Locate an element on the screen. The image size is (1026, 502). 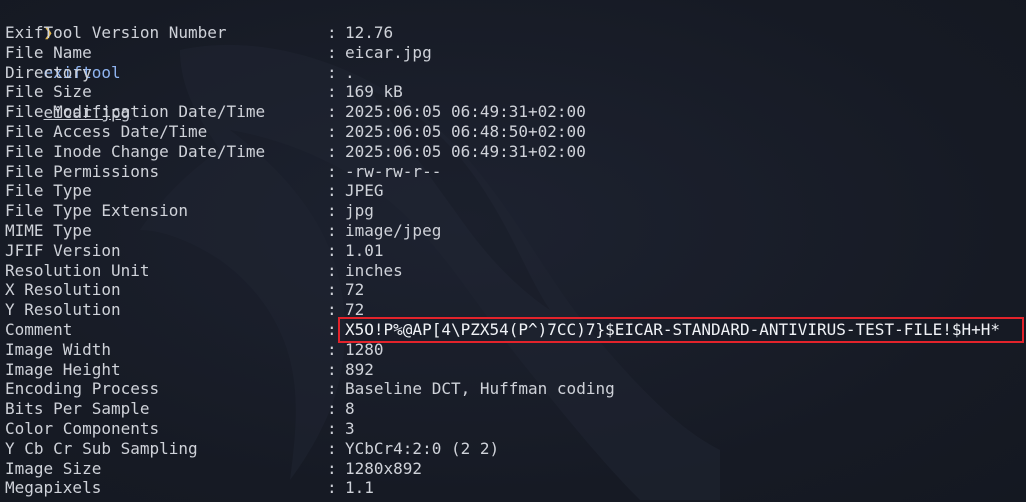
exif-key: Directory is located at coordinates (48, 72).